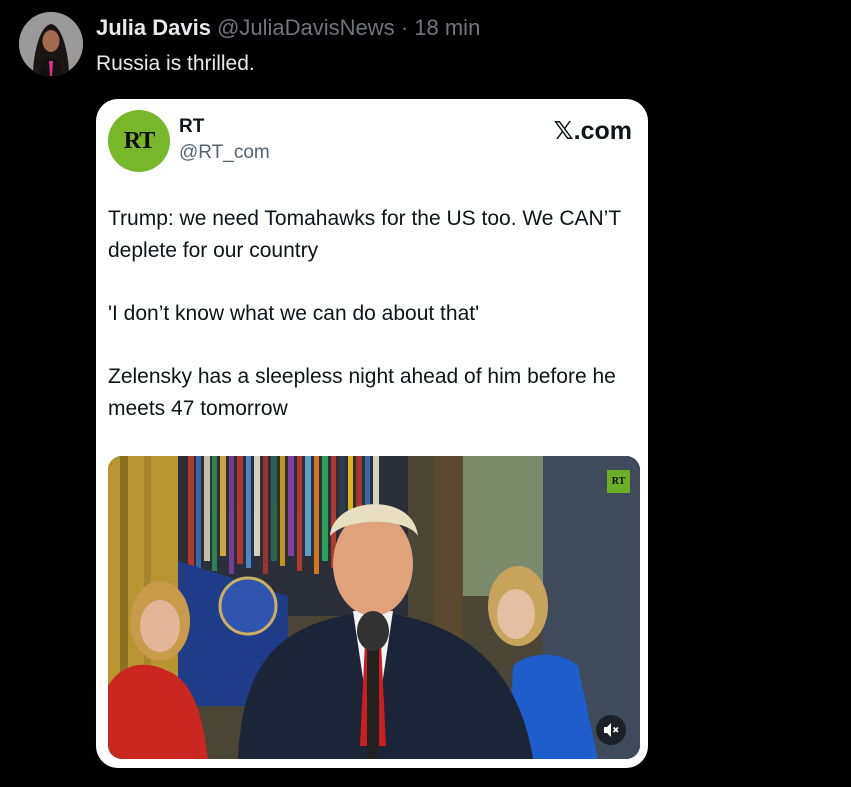 Image resolution: width=851 pixels, height=787 pixels. I want to click on x-logo-suffix: .com, so click(602, 131).